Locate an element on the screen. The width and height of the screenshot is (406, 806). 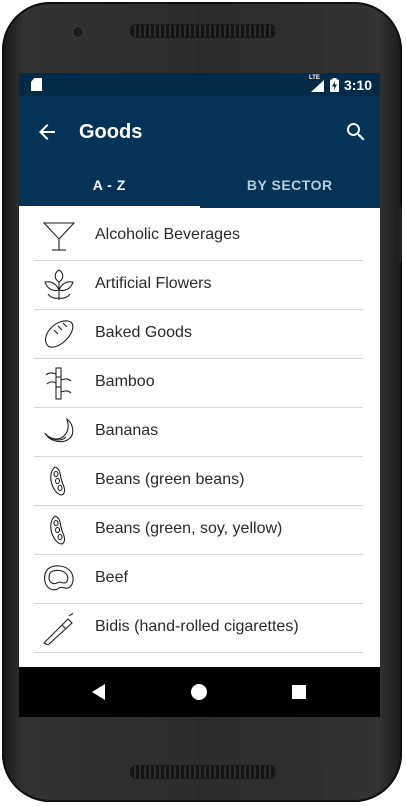
signal-icon: LTE is located at coordinates (317, 83).